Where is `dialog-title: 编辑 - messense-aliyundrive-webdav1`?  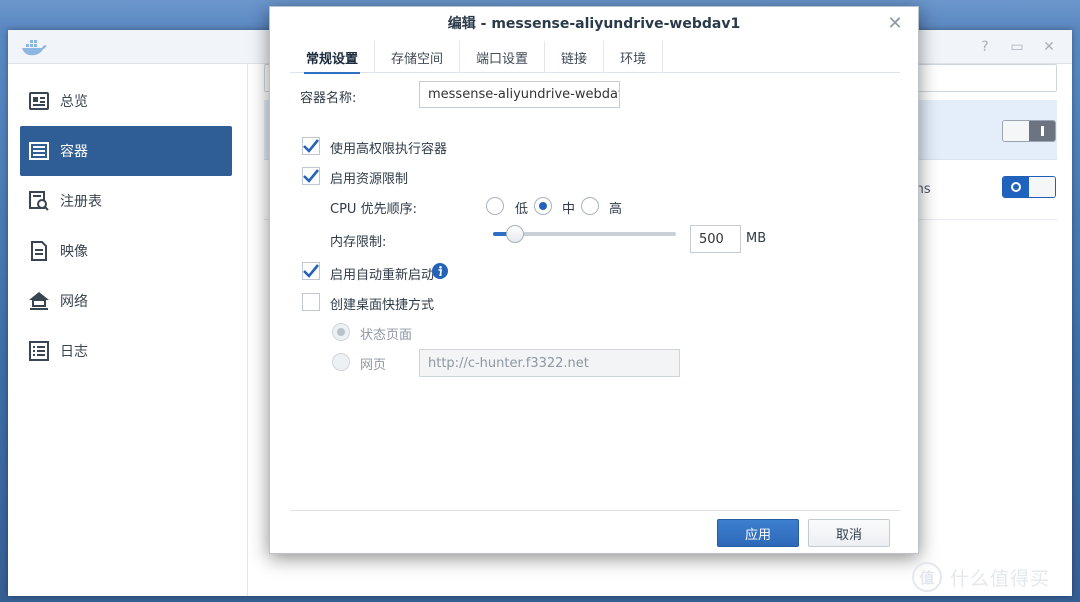 dialog-title: 编辑 - messense-aliyundrive-webdav1 is located at coordinates (594, 24).